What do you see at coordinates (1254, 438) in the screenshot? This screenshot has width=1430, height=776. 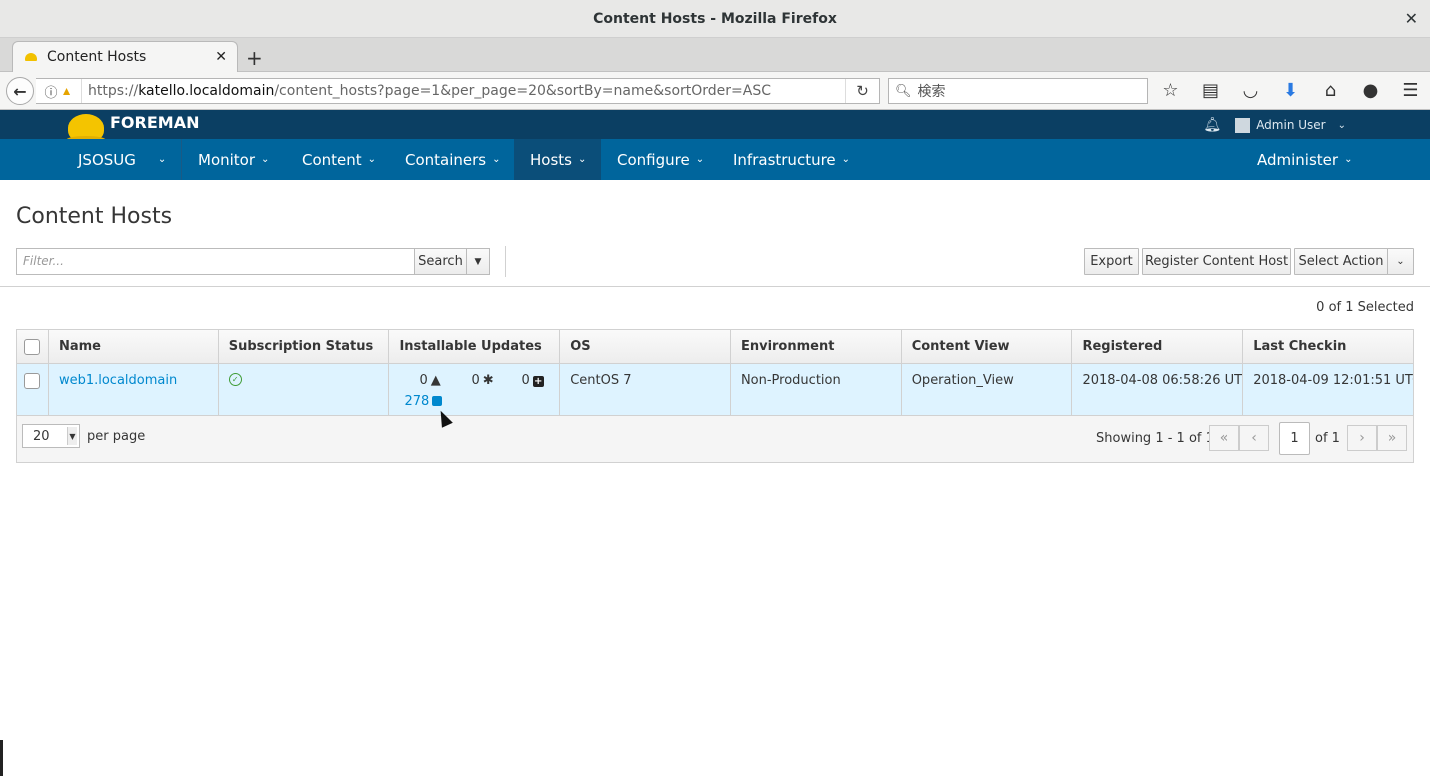 I see `previous-page-icon: ‹` at bounding box center [1254, 438].